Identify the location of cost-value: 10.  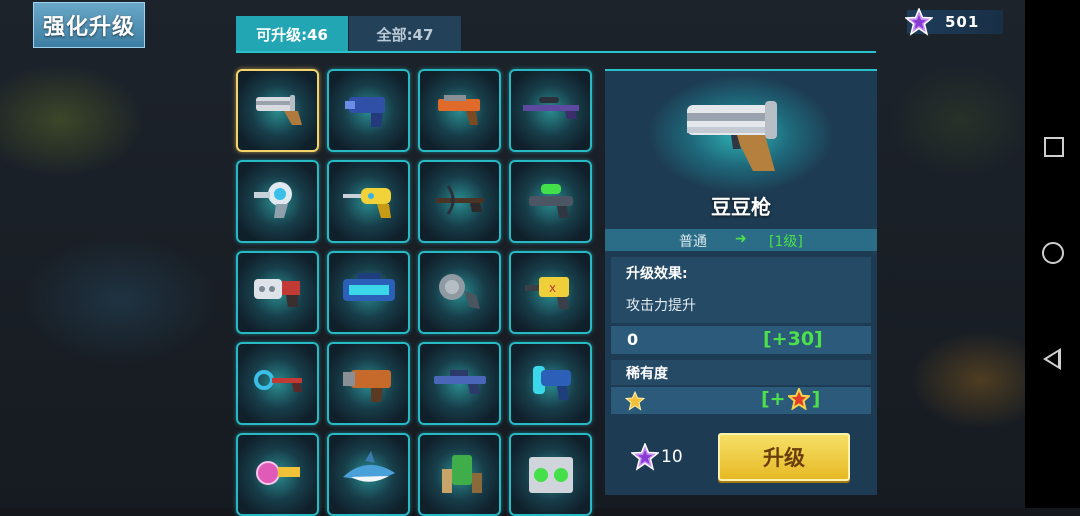
(672, 457).